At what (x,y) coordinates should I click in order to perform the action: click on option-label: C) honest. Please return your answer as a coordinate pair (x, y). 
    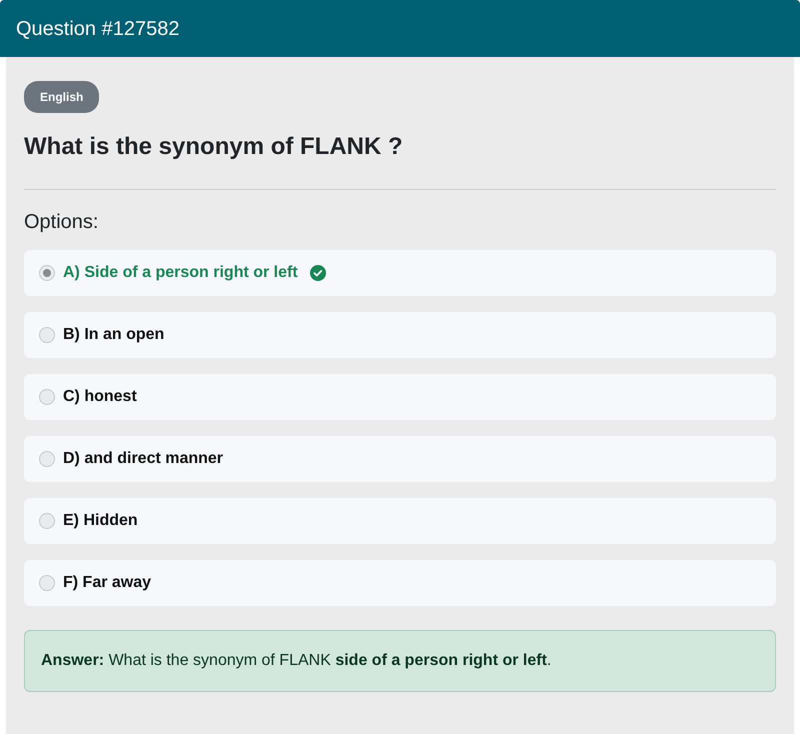
    Looking at the image, I should click on (100, 397).